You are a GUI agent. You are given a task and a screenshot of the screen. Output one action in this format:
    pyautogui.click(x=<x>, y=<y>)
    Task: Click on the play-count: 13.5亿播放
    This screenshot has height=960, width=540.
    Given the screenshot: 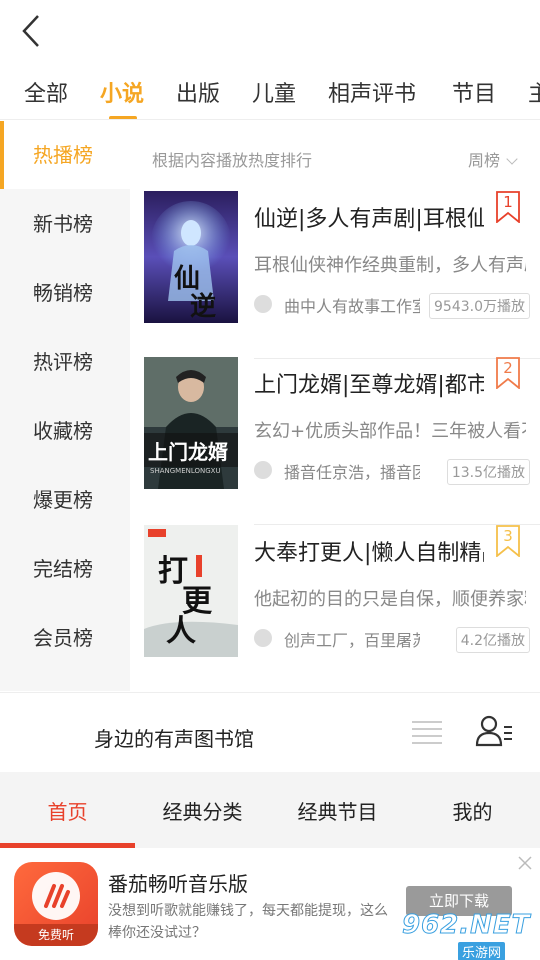 What is the action you would take?
    pyautogui.click(x=488, y=472)
    